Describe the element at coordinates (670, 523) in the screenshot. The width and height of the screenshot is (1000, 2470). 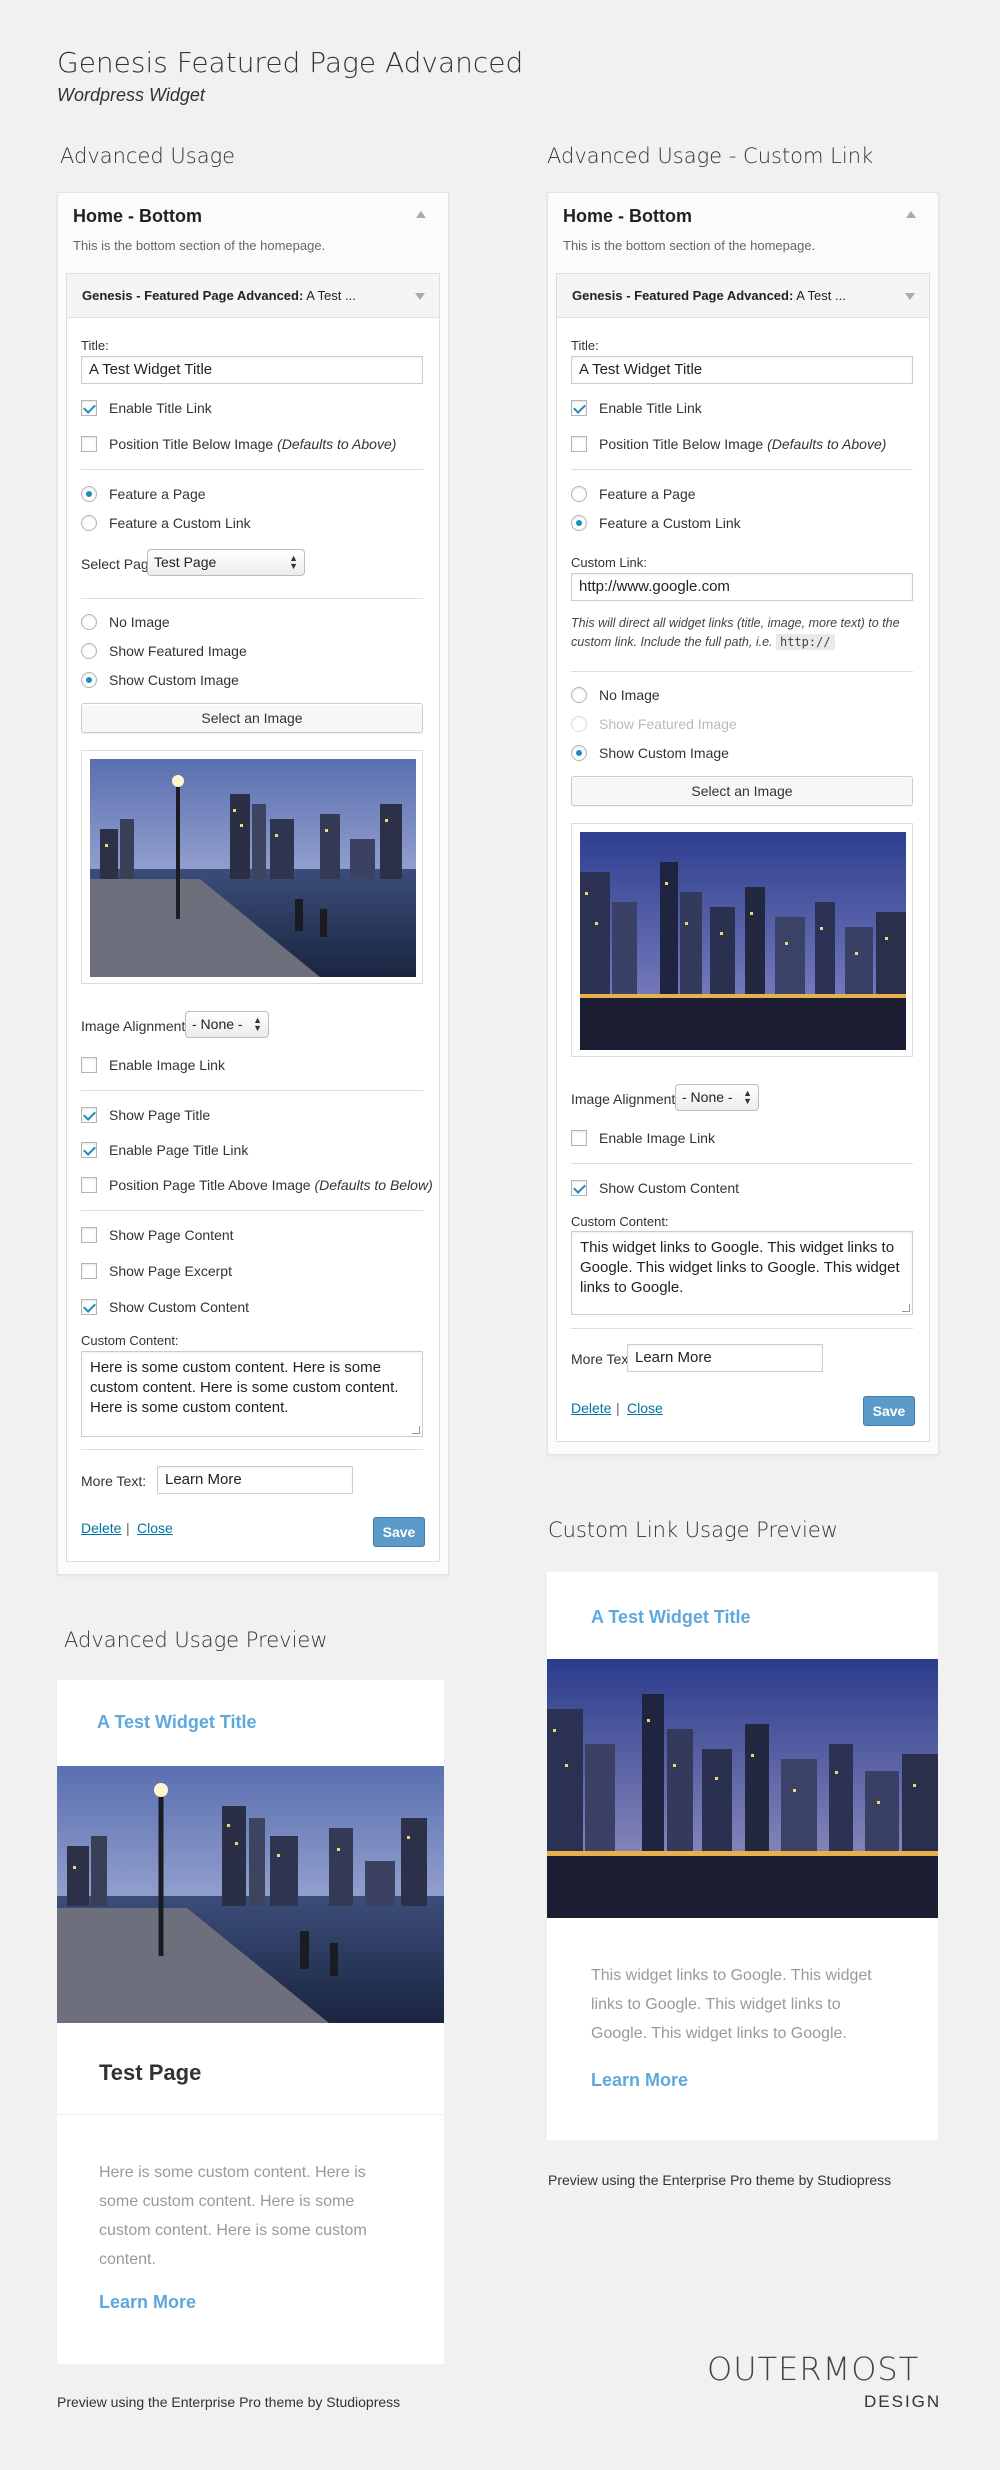
I see `feature-custom-link-label: Feature a Custom Link` at that location.